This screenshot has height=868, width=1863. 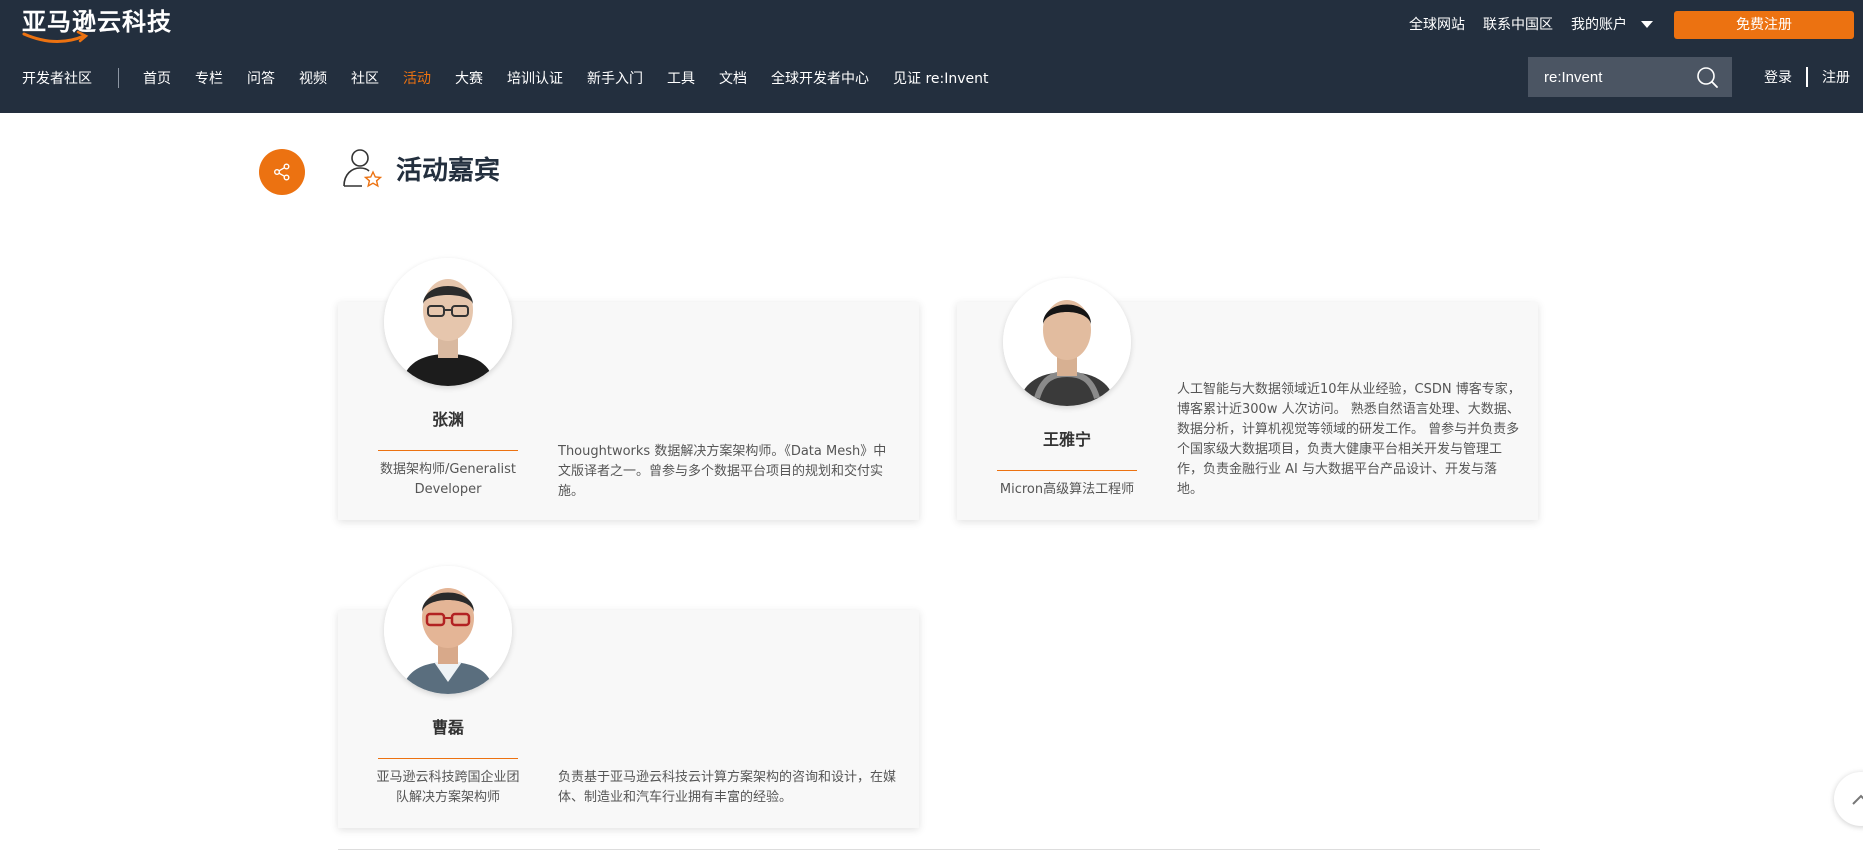 I want to click on chevron-down-icon, so click(x=1647, y=24).